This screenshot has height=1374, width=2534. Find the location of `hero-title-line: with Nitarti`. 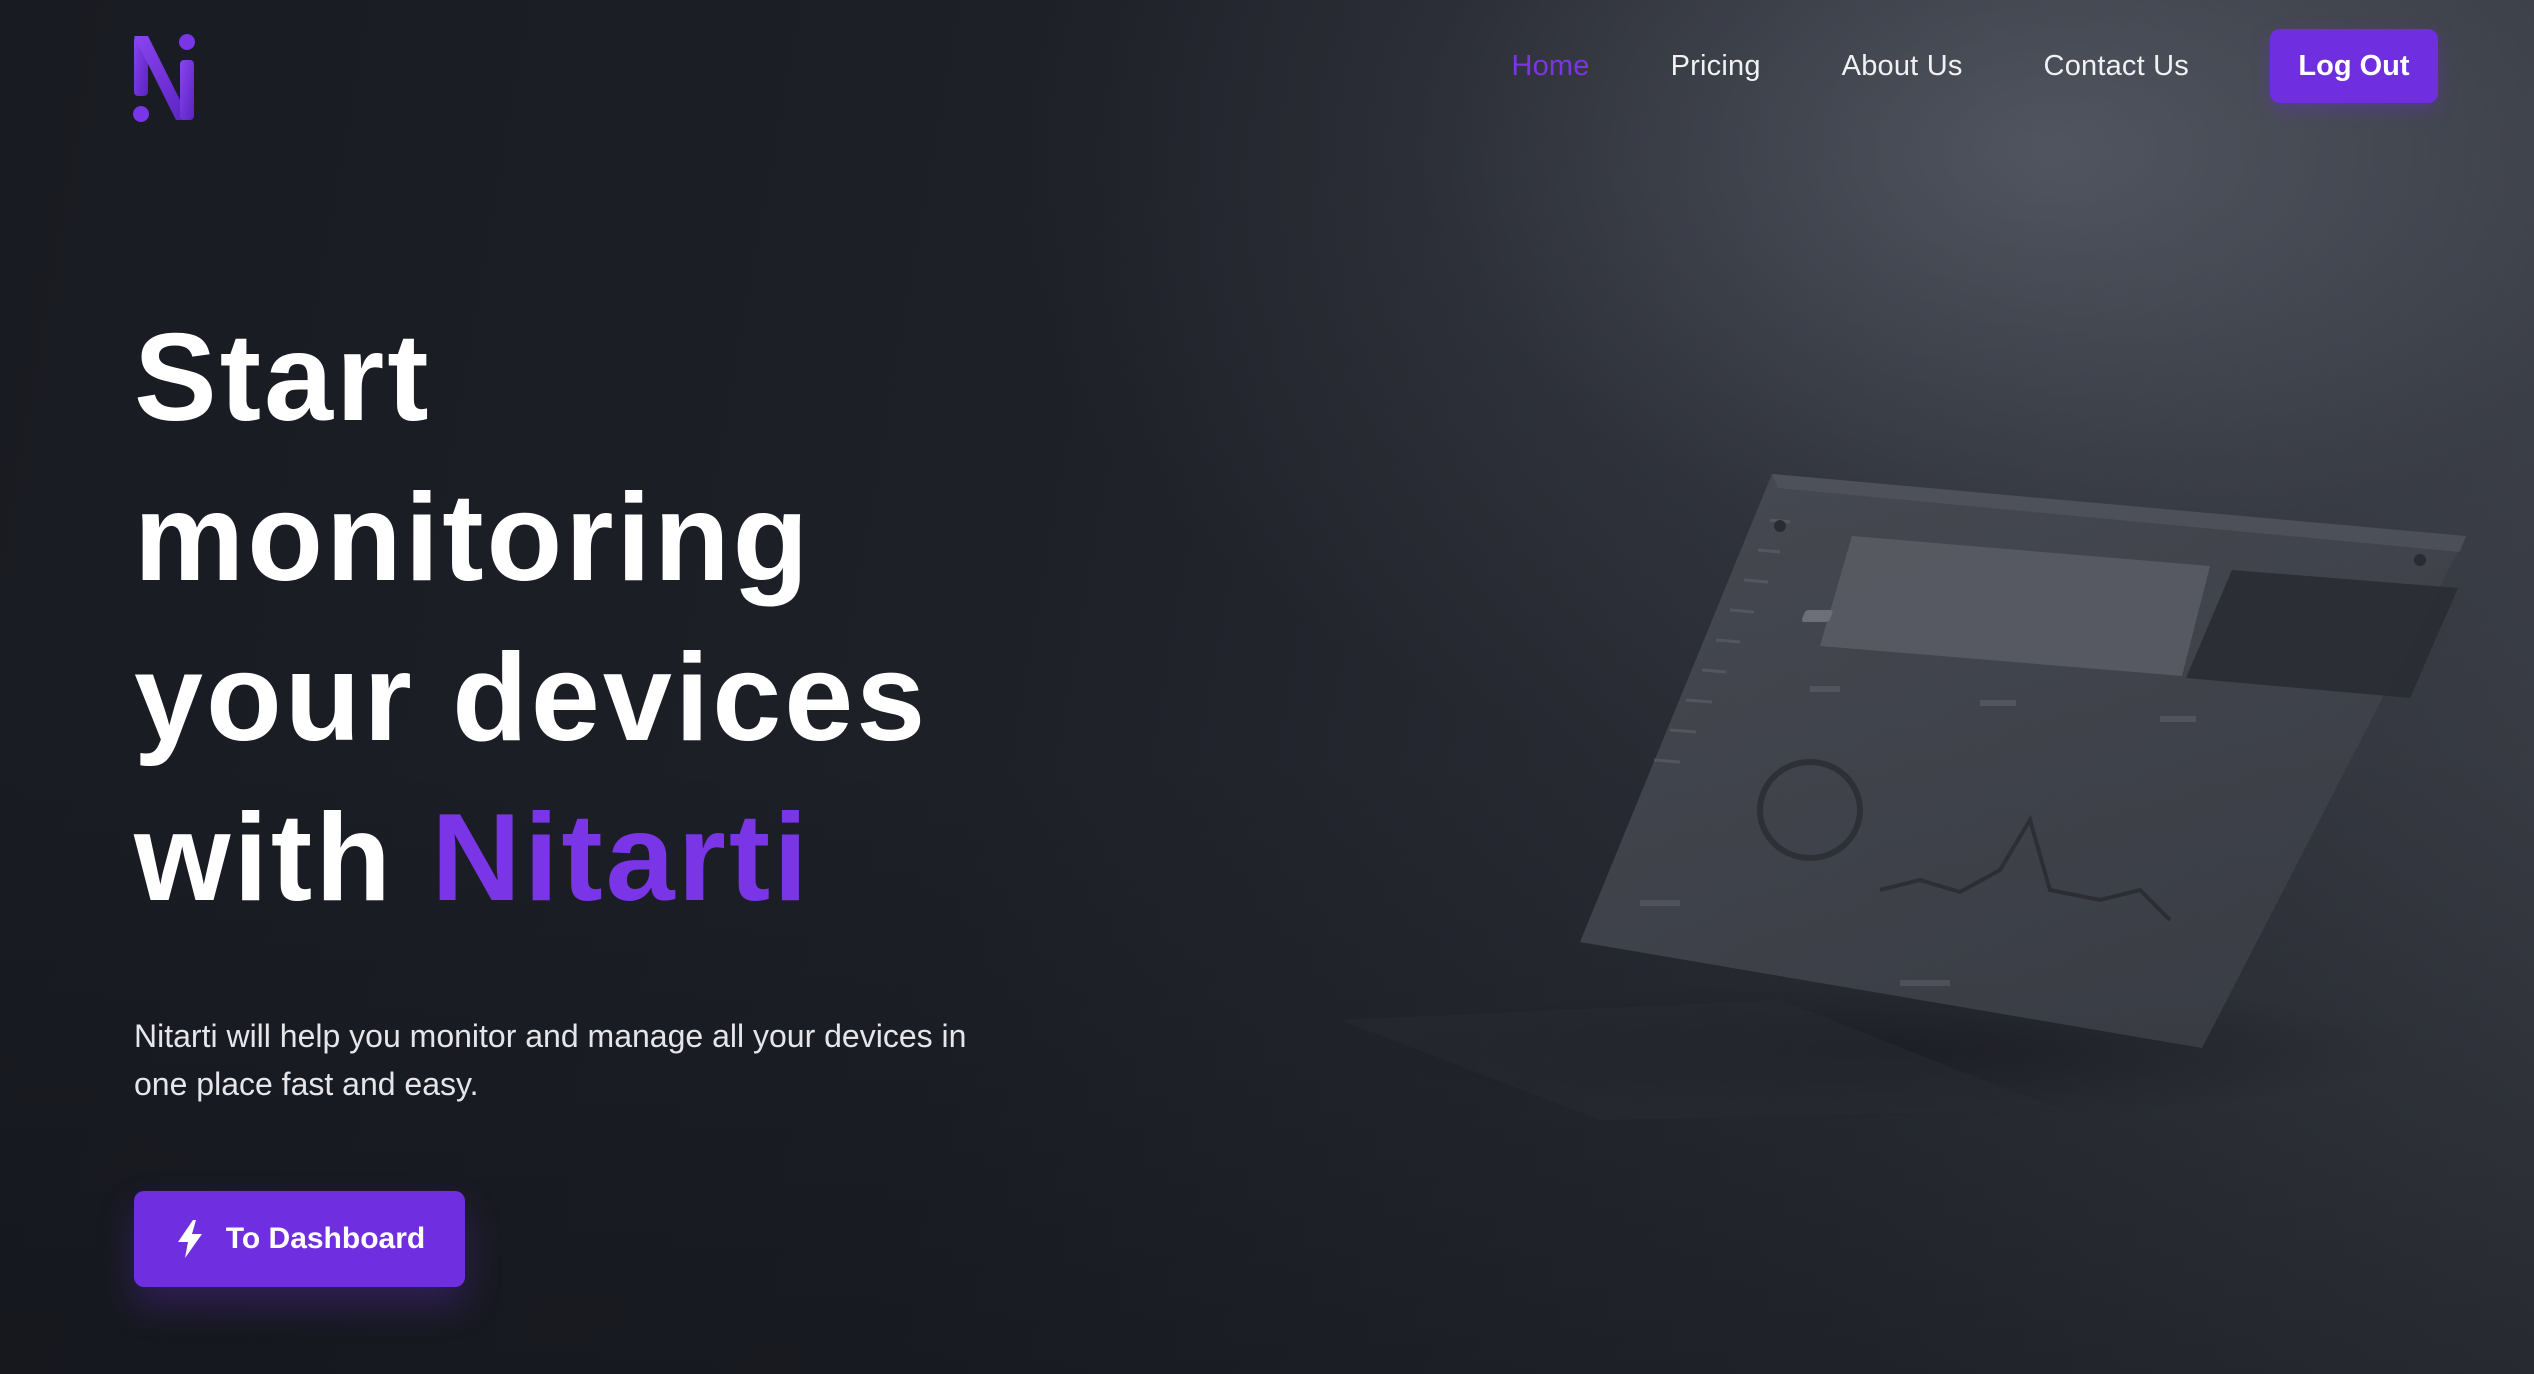

hero-title-line: with Nitarti is located at coordinates (531, 858).